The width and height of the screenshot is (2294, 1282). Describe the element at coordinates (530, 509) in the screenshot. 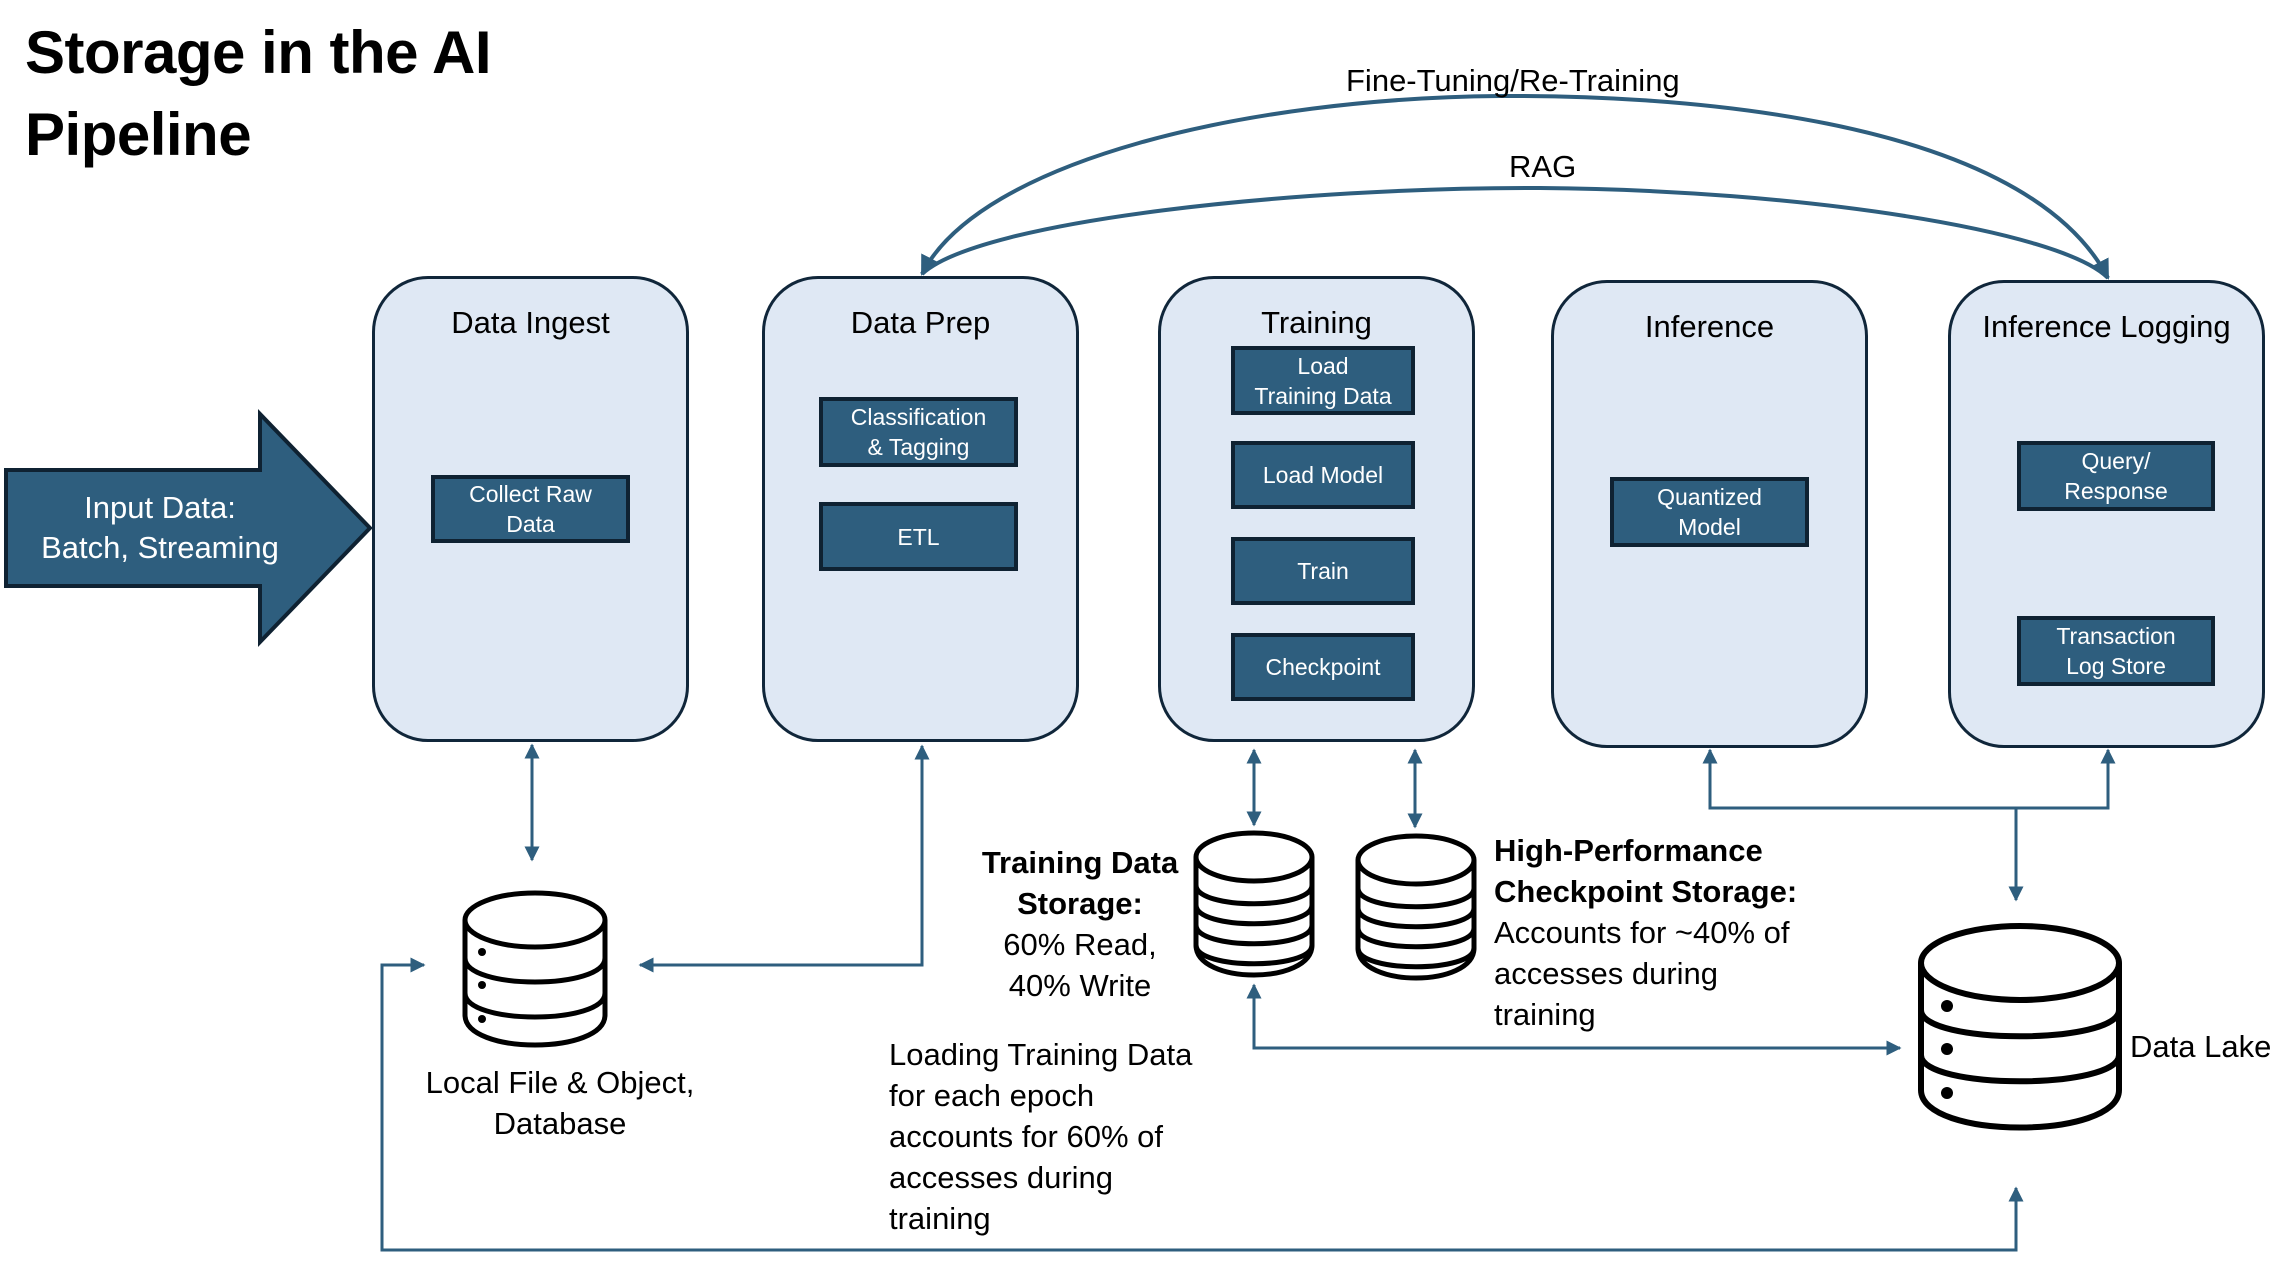

I see `step-collect-raw-data: Collect Raw Data` at that location.